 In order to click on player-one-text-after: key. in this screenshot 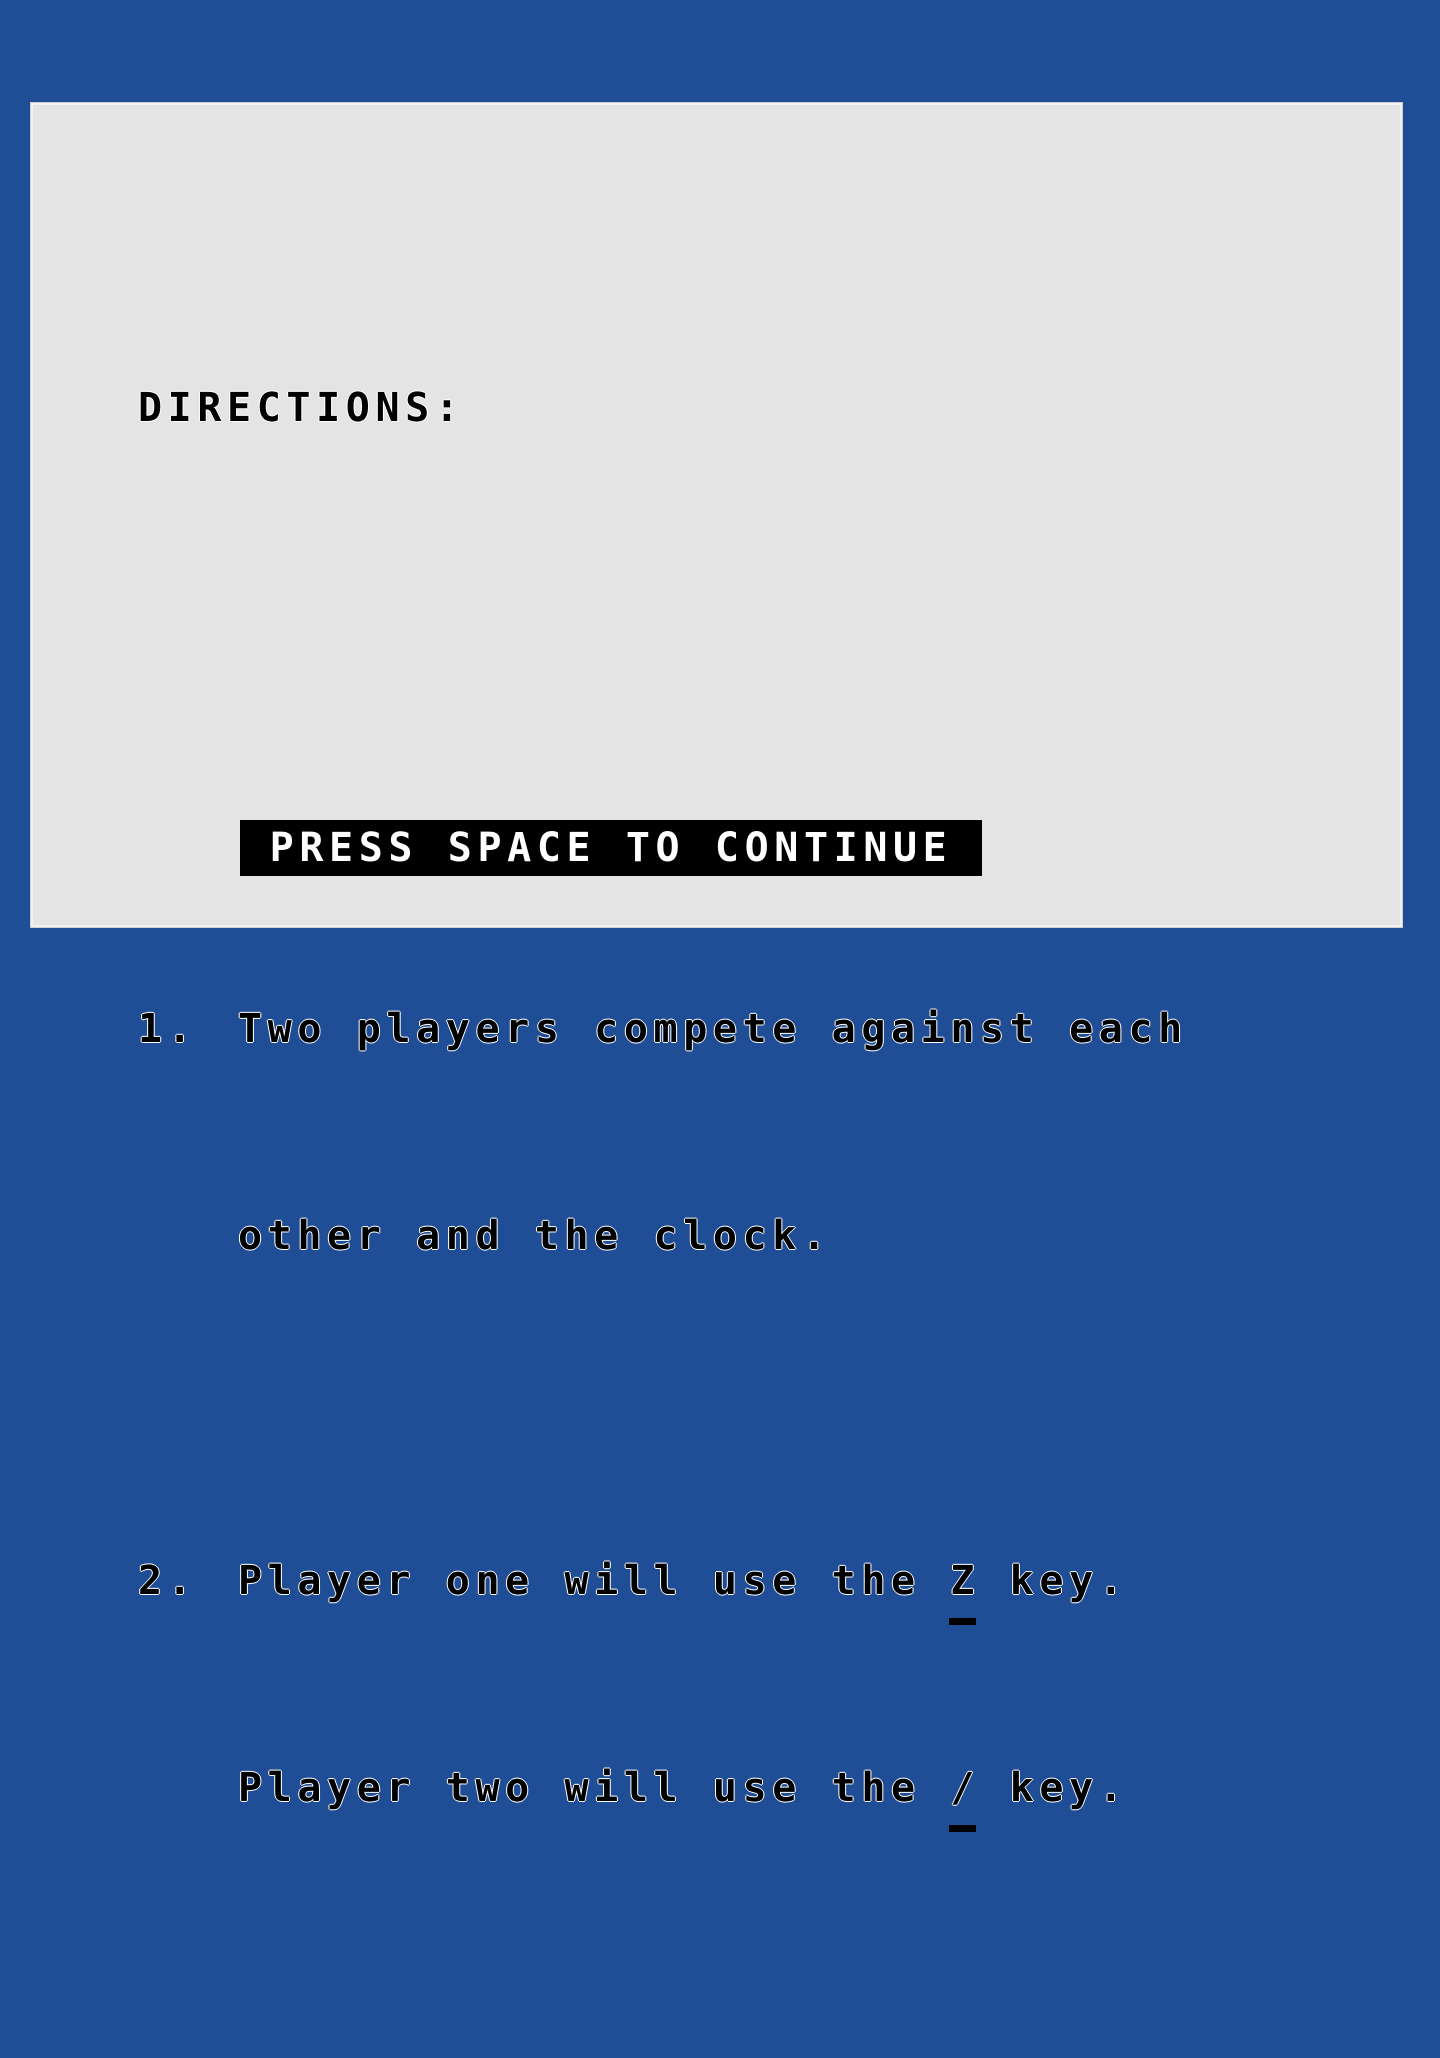, I will do `click(1054, 1581)`.